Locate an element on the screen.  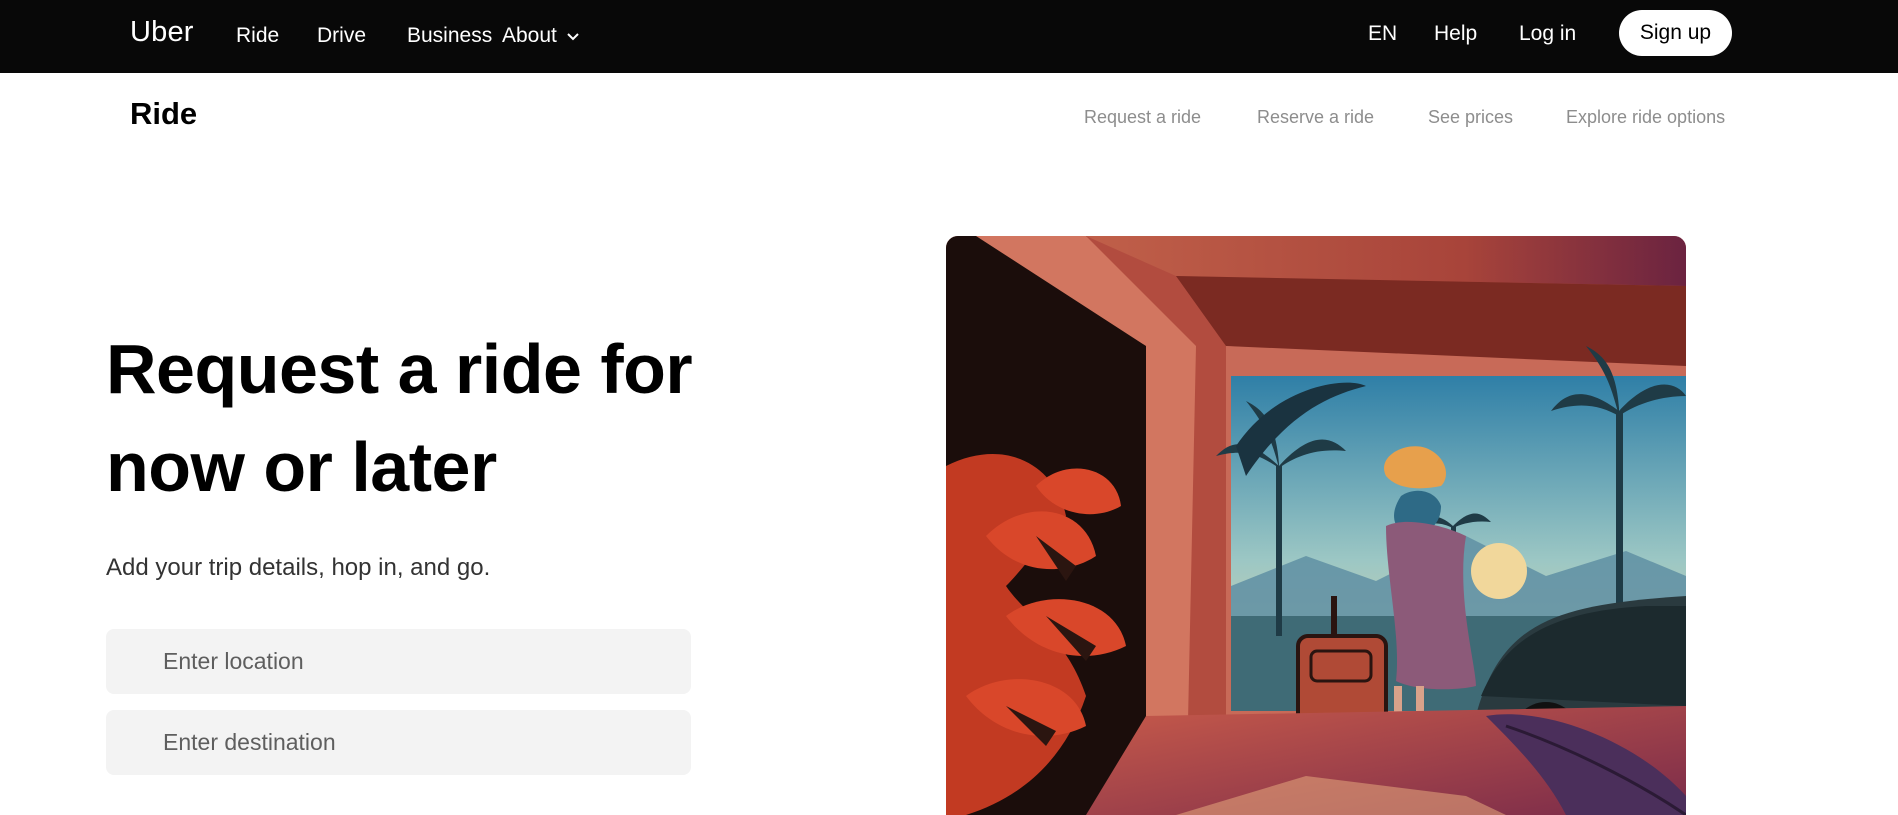
subnav-reserve-a-ride: Reserve a ride is located at coordinates (1315, 117).